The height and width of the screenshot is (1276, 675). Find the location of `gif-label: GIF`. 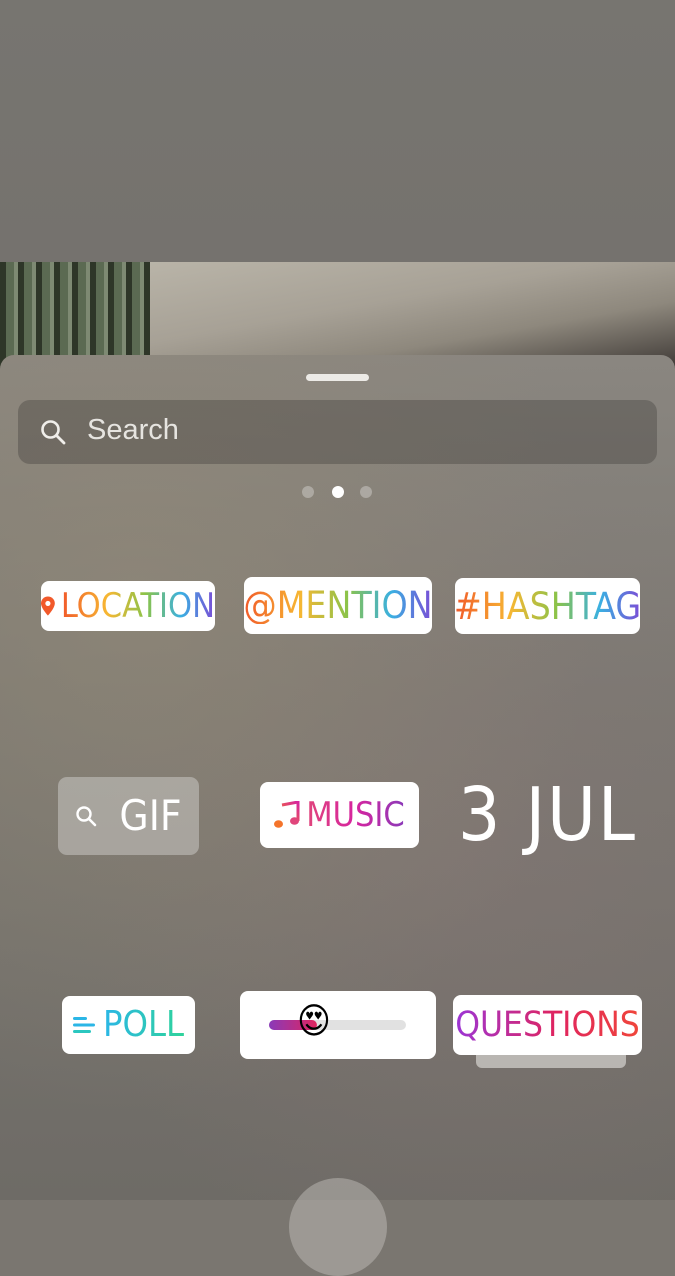

gif-label: GIF is located at coordinates (150, 815).